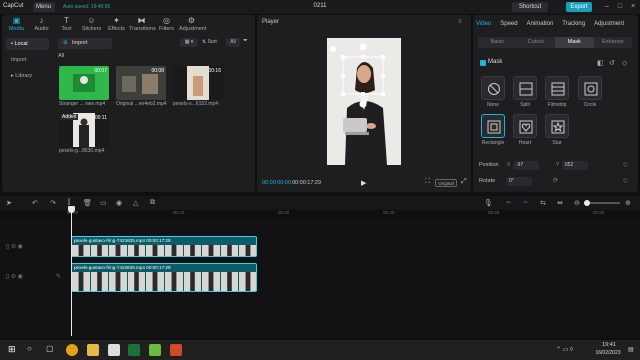 This screenshot has width=640, height=360. I want to click on mask-rectangle-overlay, so click(364, 101).